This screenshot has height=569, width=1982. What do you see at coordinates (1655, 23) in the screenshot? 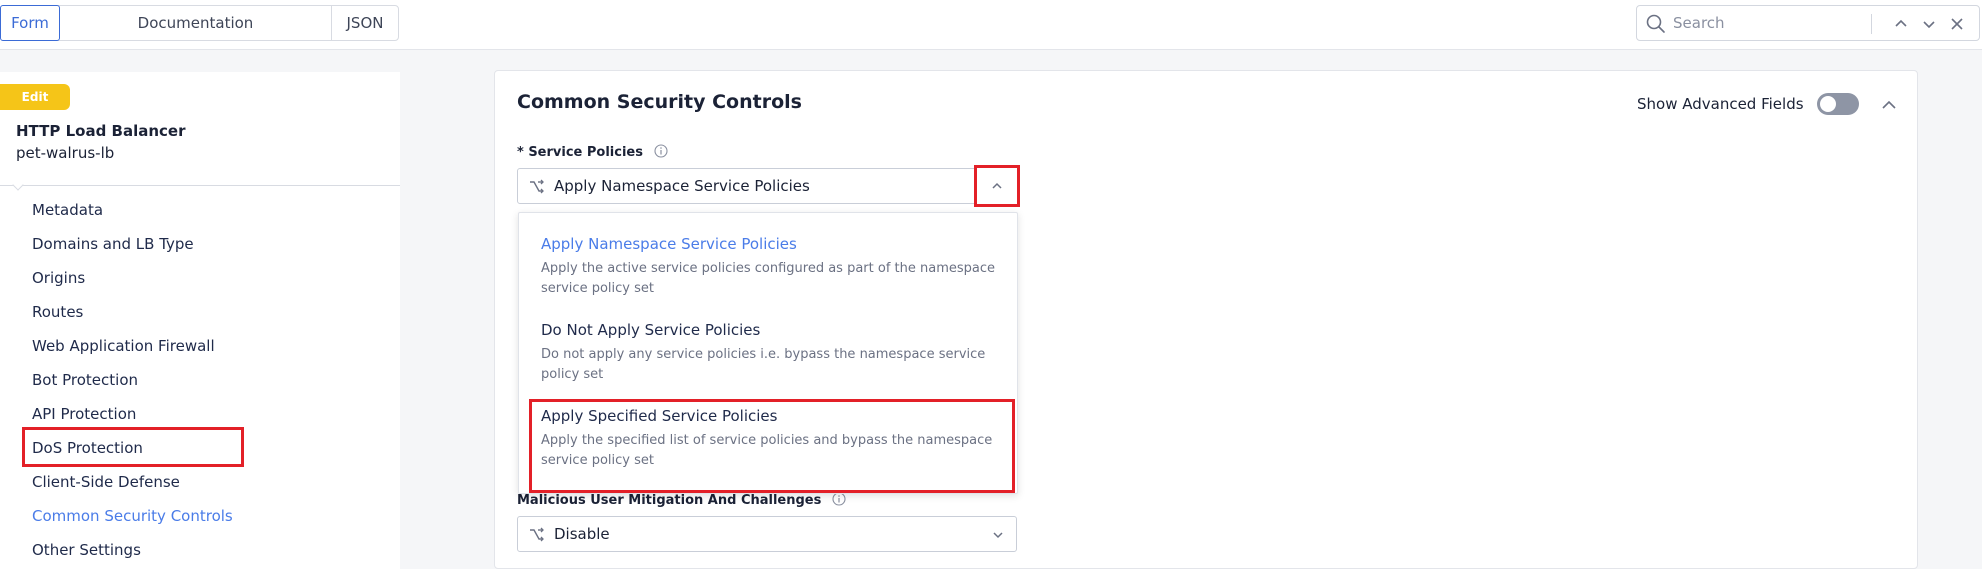
I see `search-icon` at bounding box center [1655, 23].